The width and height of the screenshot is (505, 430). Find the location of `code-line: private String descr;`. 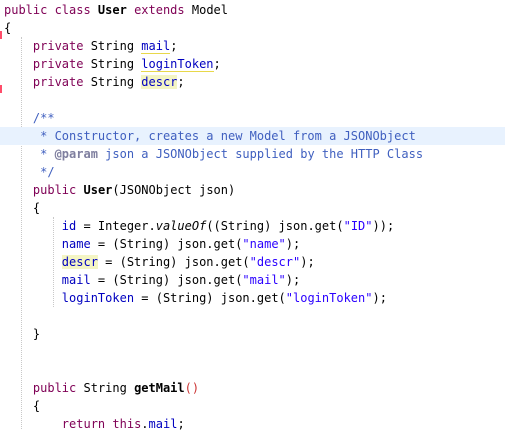

code-line: private String descr; is located at coordinates (252, 82).